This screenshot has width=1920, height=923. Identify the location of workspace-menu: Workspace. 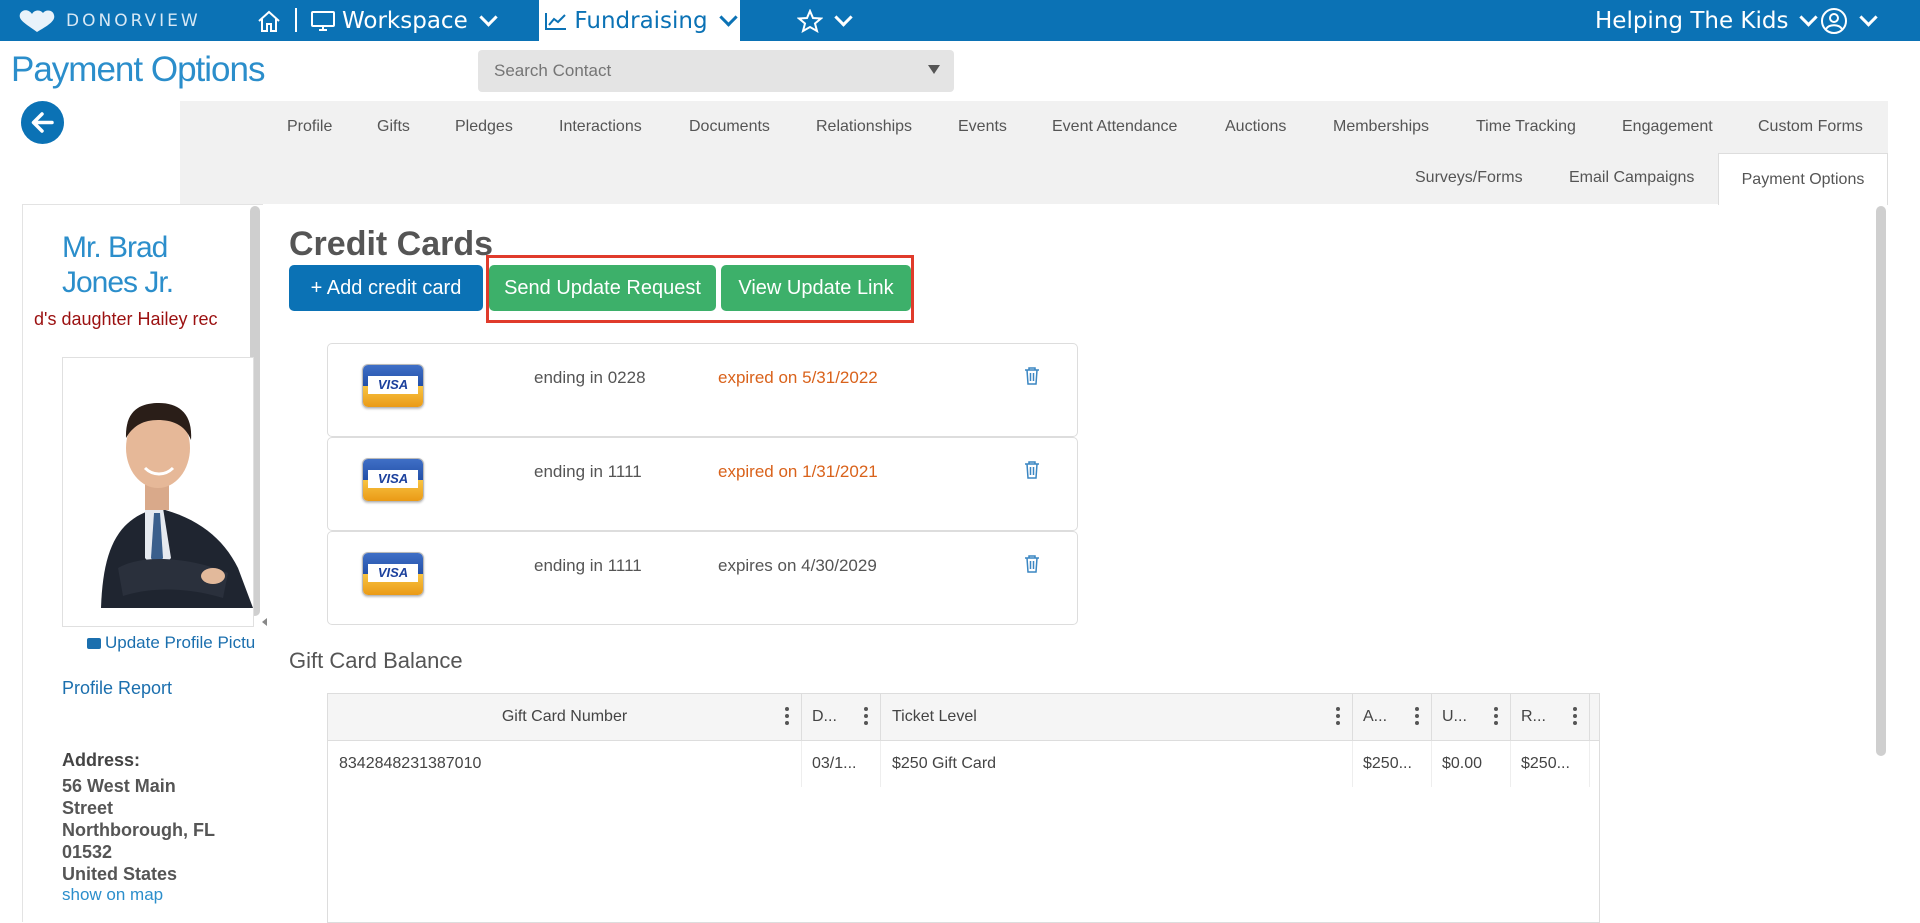
(404, 20).